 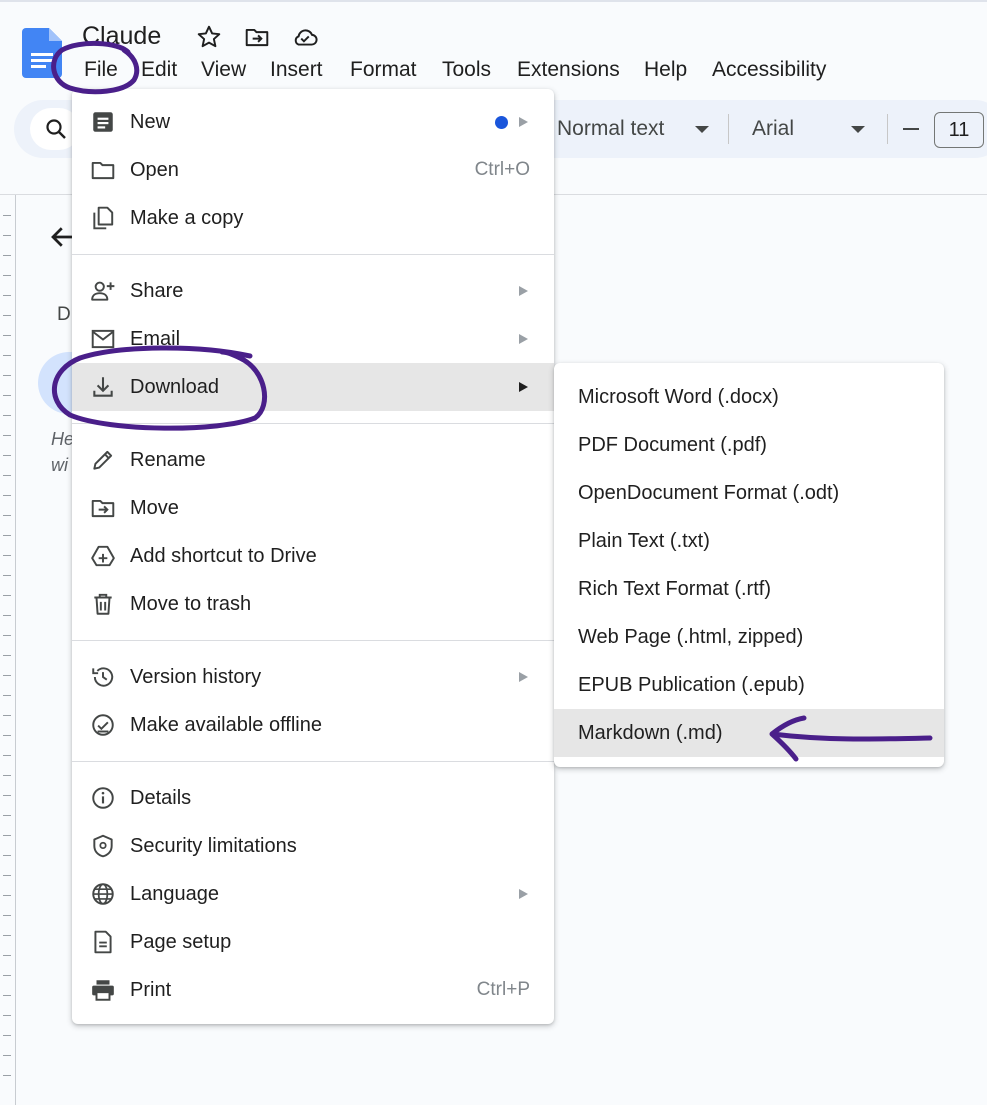 What do you see at coordinates (103, 339) in the screenshot?
I see `mail-icon` at bounding box center [103, 339].